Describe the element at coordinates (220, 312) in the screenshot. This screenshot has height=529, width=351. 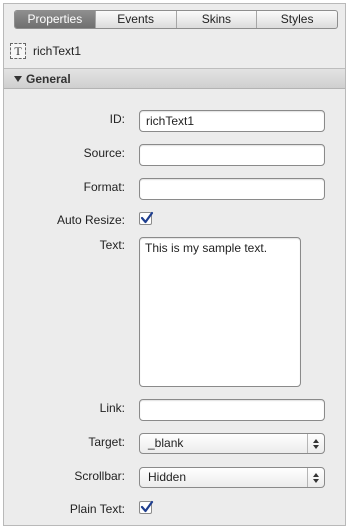
I see `text-area: This is my sample text.` at that location.